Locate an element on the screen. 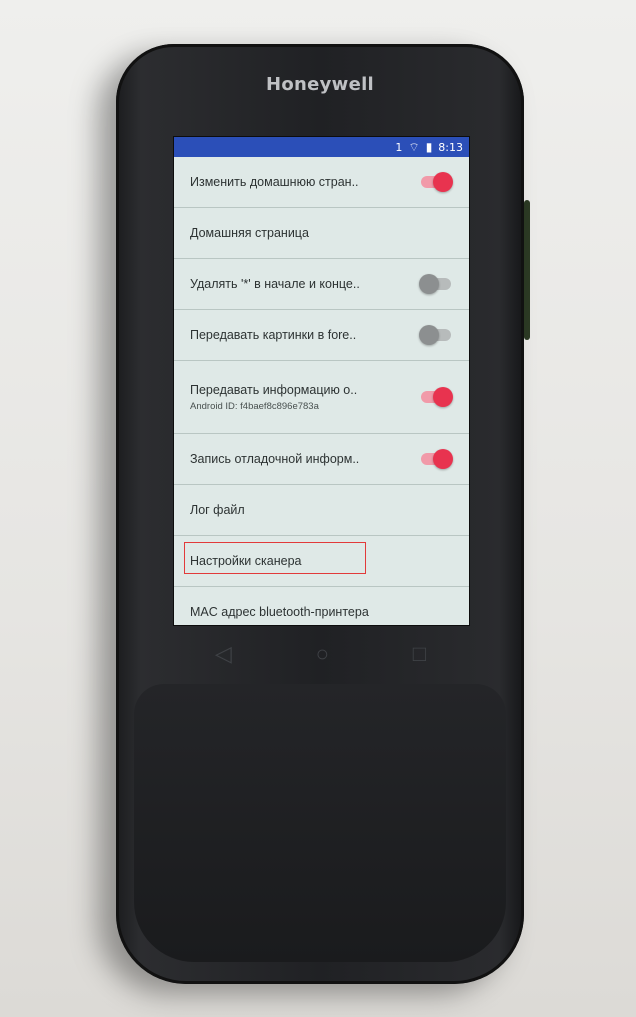 The width and height of the screenshot is (636, 1017). tab-label: TAB is located at coordinates (476, 760).